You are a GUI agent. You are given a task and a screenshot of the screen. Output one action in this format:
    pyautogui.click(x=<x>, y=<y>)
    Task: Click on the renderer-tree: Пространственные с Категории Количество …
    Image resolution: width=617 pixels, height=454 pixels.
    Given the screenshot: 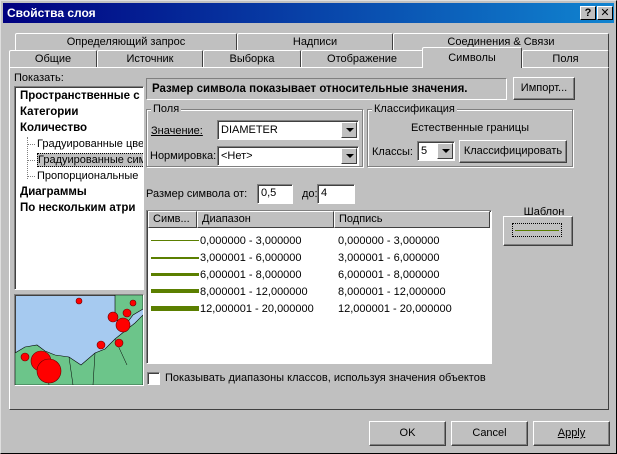 What is the action you would take?
    pyautogui.click(x=79, y=188)
    